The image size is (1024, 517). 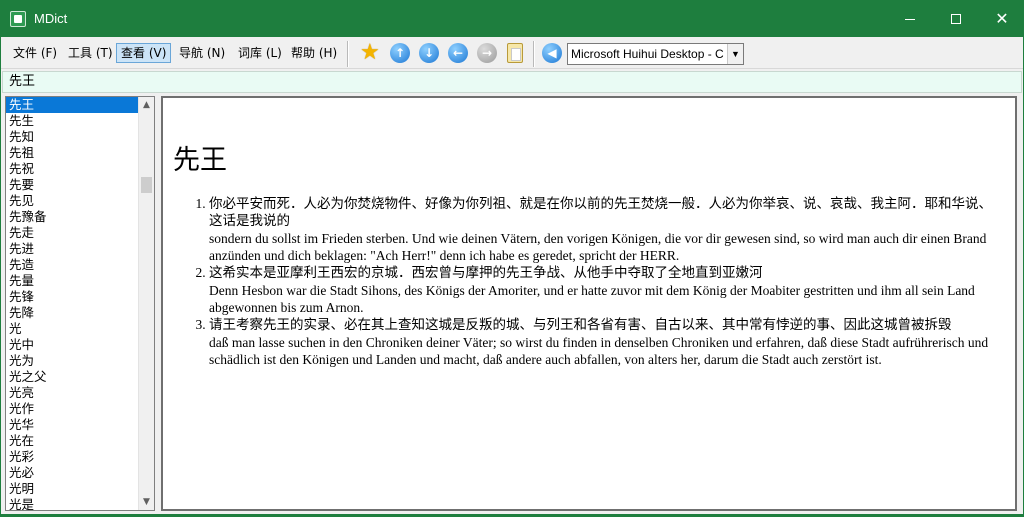 I want to click on minimize-icon, so click(x=910, y=19).